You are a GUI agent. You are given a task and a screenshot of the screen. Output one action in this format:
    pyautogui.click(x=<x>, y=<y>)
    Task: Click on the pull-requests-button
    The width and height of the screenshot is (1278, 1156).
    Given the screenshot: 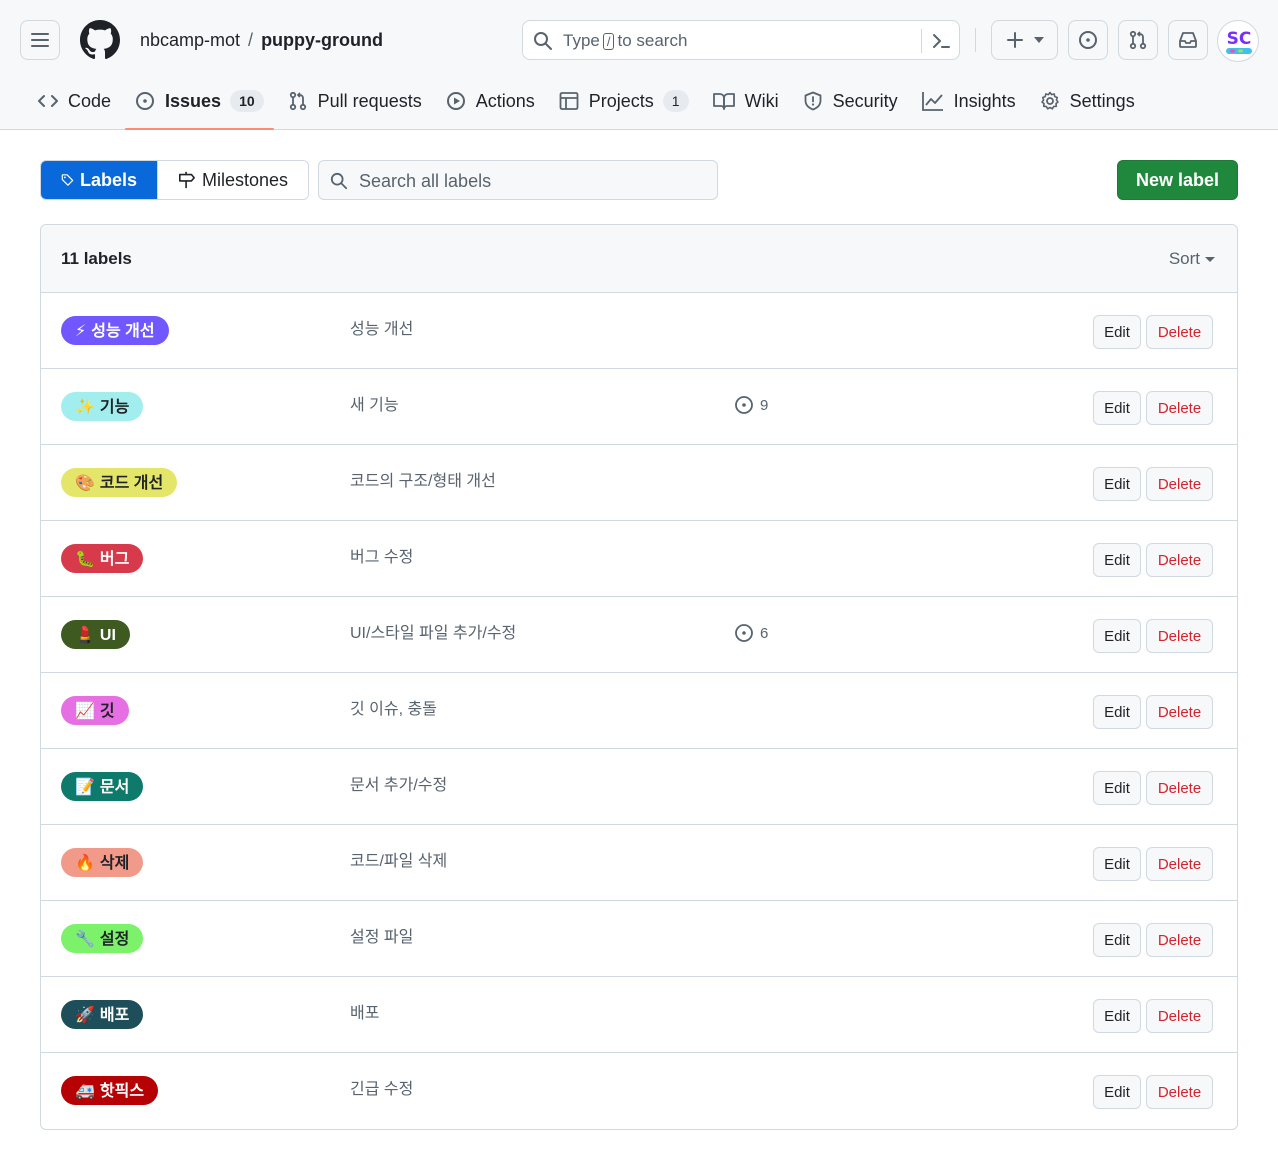 What is the action you would take?
    pyautogui.click(x=1138, y=40)
    